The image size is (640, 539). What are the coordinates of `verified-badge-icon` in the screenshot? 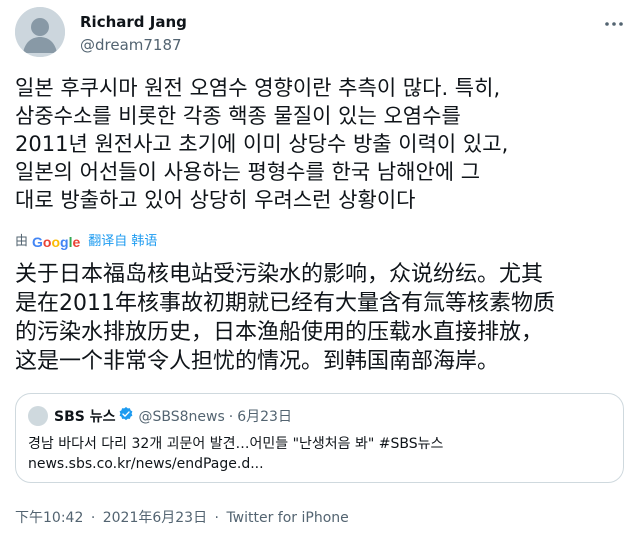 It's located at (126, 417).